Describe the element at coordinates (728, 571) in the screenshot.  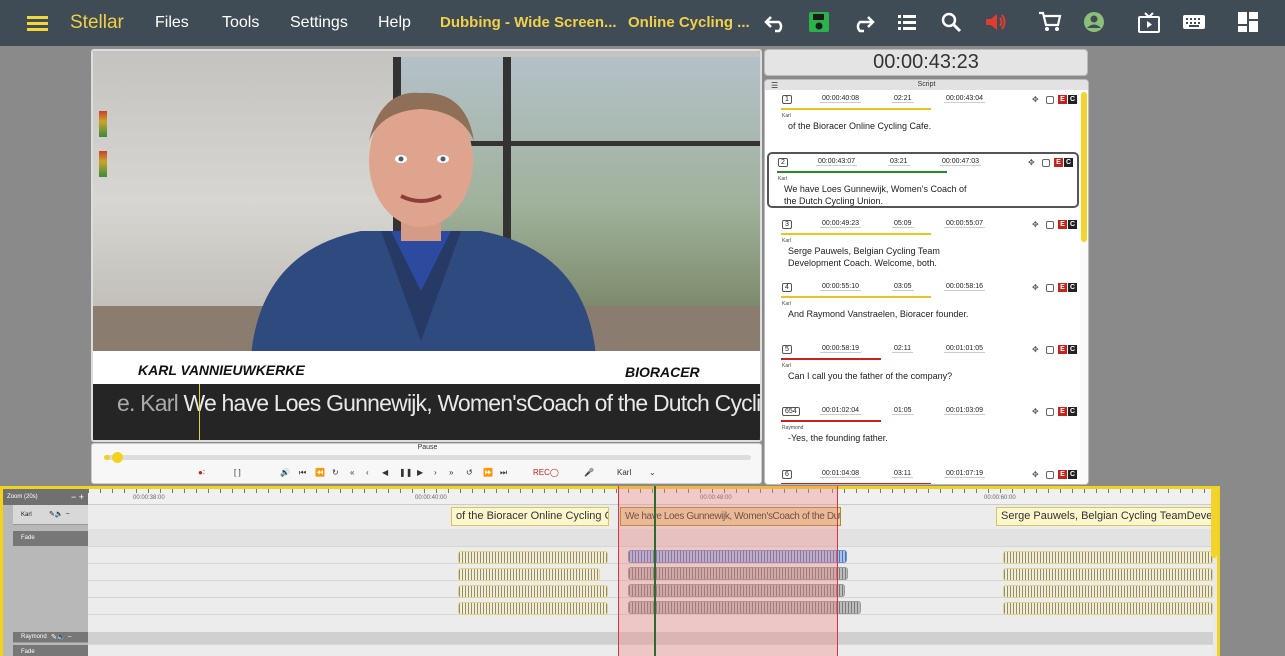
I see `playback-region` at that location.